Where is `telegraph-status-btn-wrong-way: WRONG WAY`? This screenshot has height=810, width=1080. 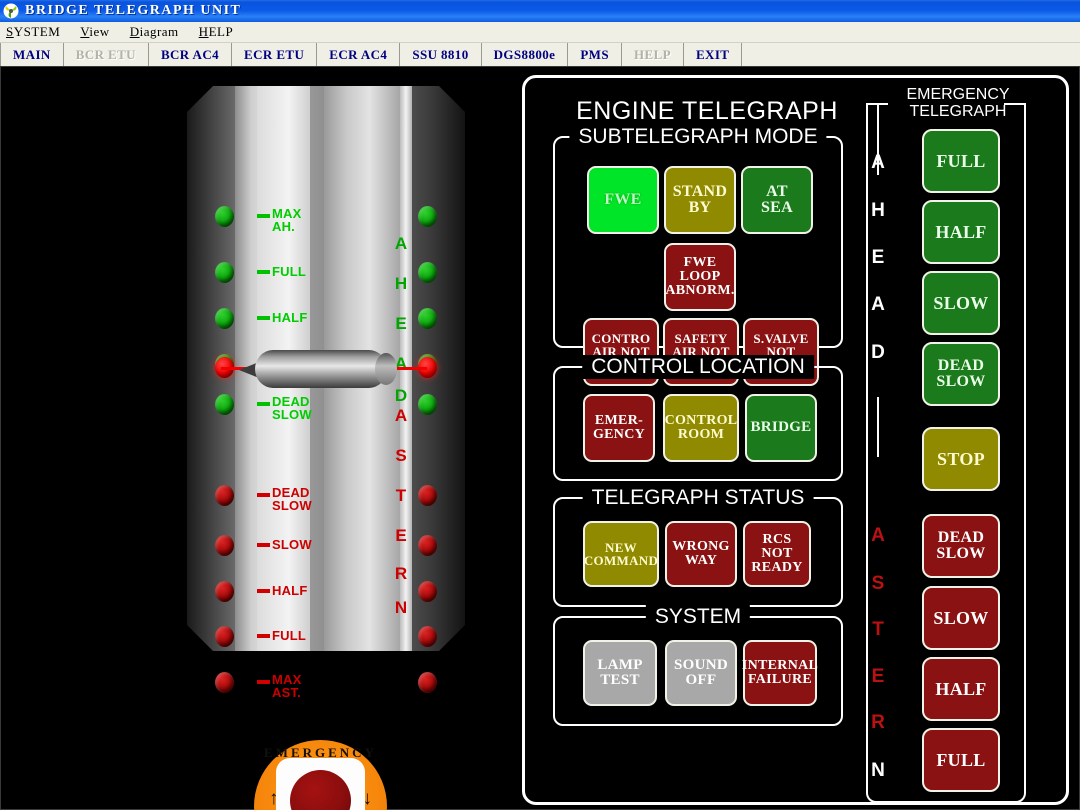 telegraph-status-btn-wrong-way: WRONG WAY is located at coordinates (701, 554).